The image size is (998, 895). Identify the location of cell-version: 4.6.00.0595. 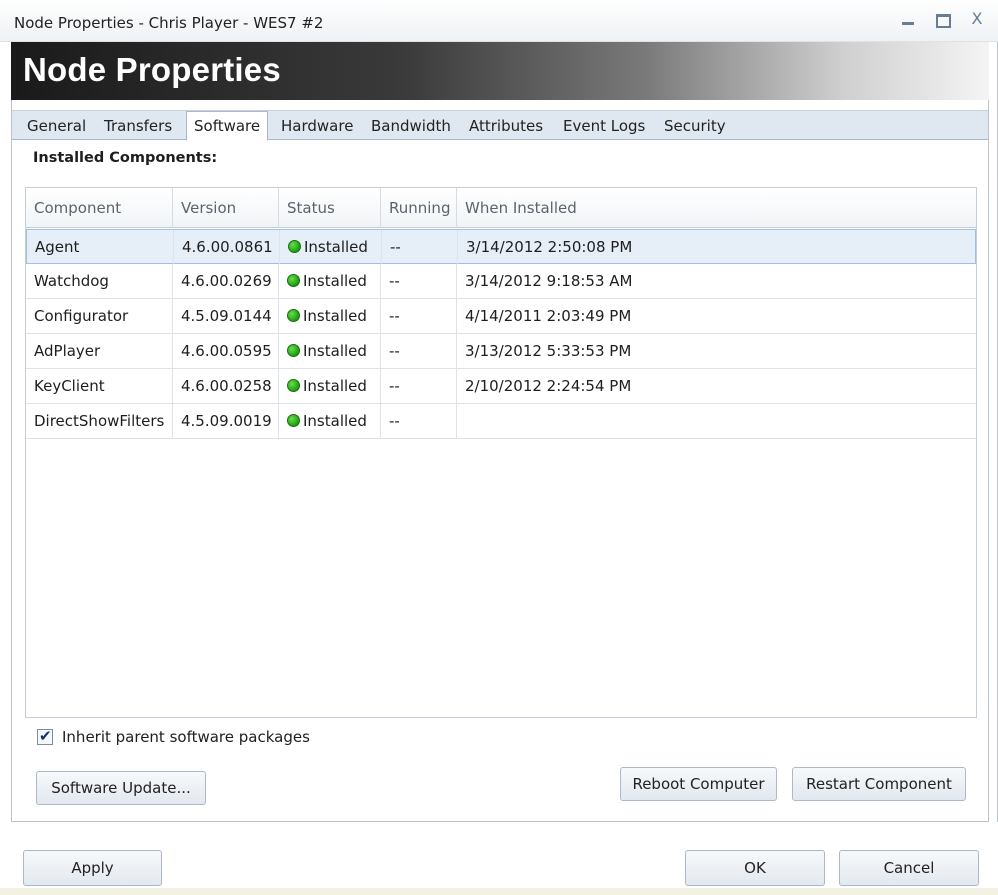
(226, 351).